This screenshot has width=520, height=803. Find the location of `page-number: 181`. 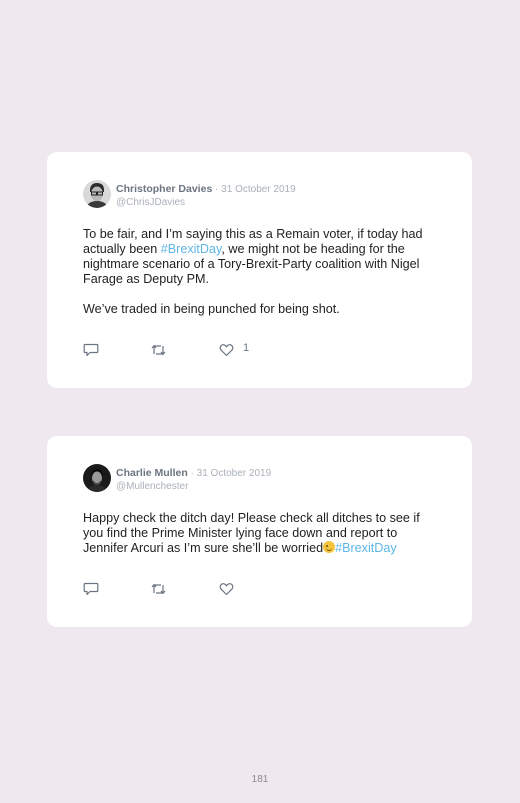

page-number: 181 is located at coordinates (260, 779).